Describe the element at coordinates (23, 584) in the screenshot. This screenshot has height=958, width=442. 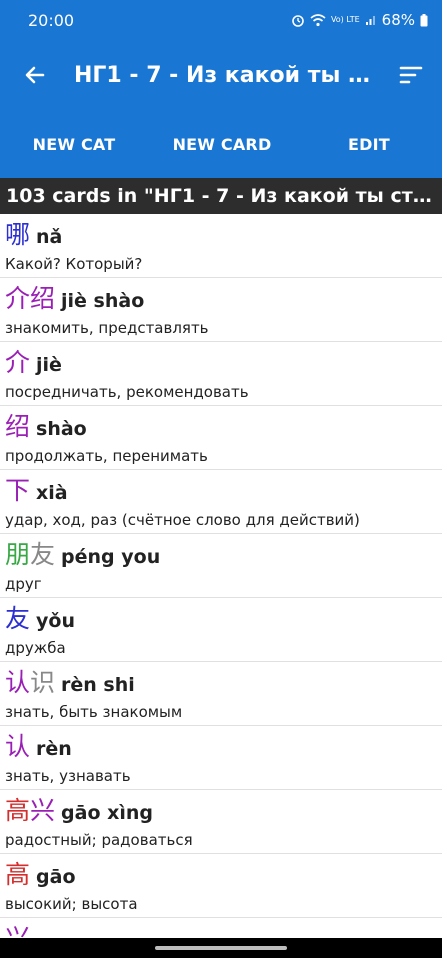
I see `card-translation: друг` at that location.